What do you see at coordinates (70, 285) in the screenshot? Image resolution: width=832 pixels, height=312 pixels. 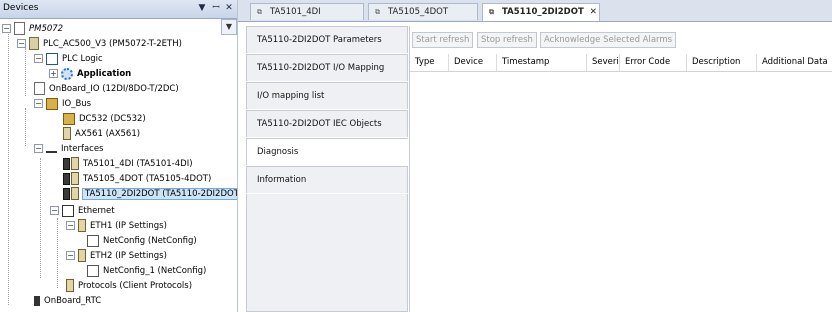 I see `protocols-icon` at bounding box center [70, 285].